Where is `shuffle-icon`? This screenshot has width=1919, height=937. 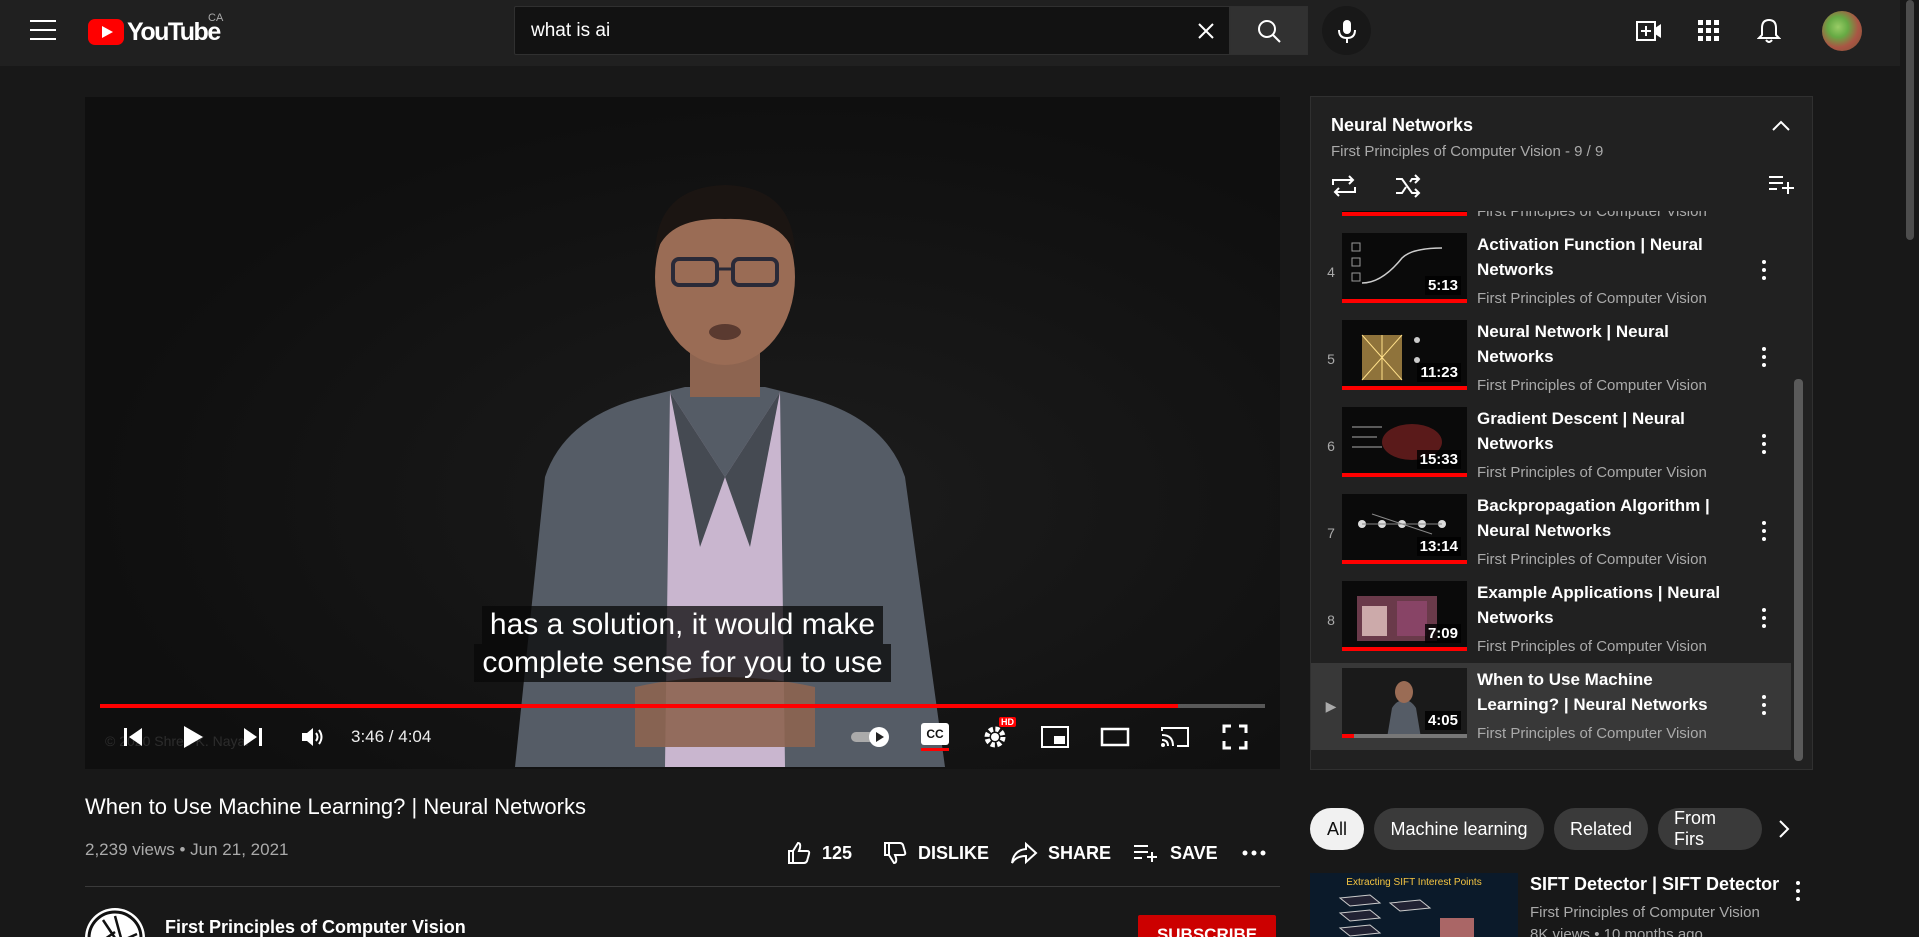
shuffle-icon is located at coordinates (1408, 186).